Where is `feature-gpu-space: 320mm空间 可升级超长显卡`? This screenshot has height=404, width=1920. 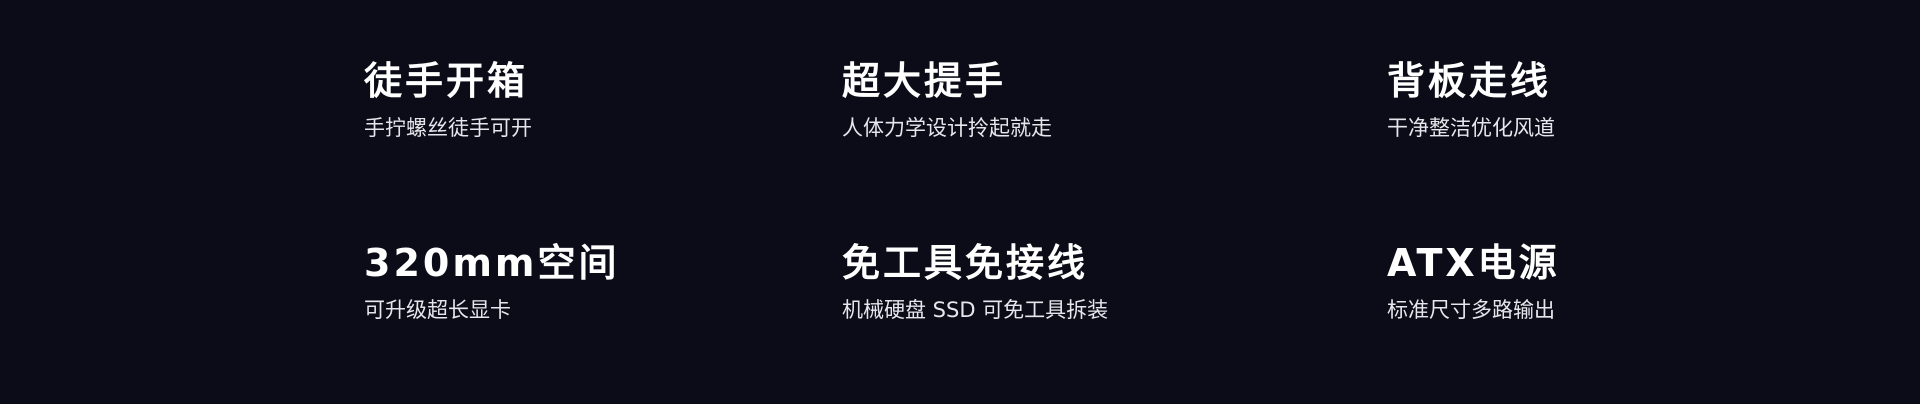
feature-gpu-space: 320mm空间 可升级超长显卡 is located at coordinates (574, 282).